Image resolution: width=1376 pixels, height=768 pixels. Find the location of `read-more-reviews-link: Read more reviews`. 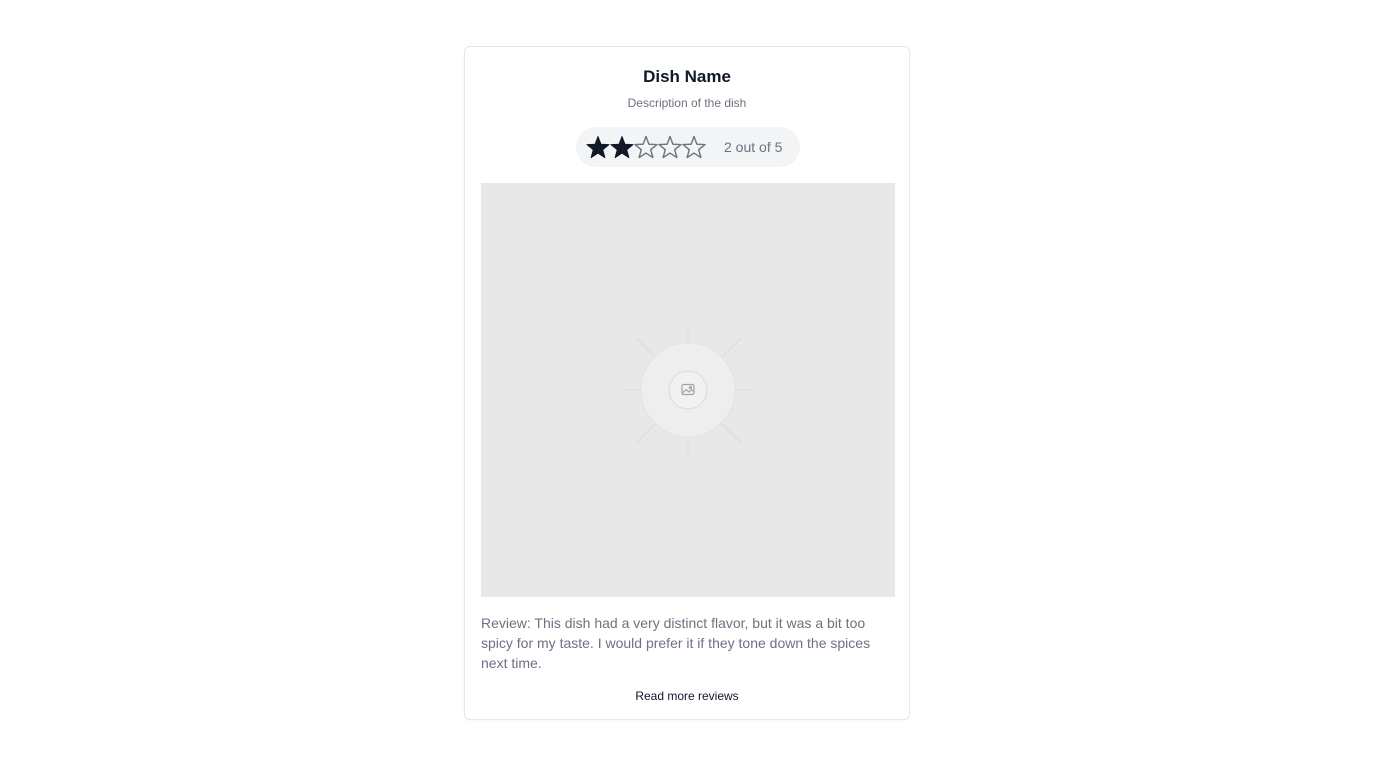

read-more-reviews-link: Read more reviews is located at coordinates (687, 696).